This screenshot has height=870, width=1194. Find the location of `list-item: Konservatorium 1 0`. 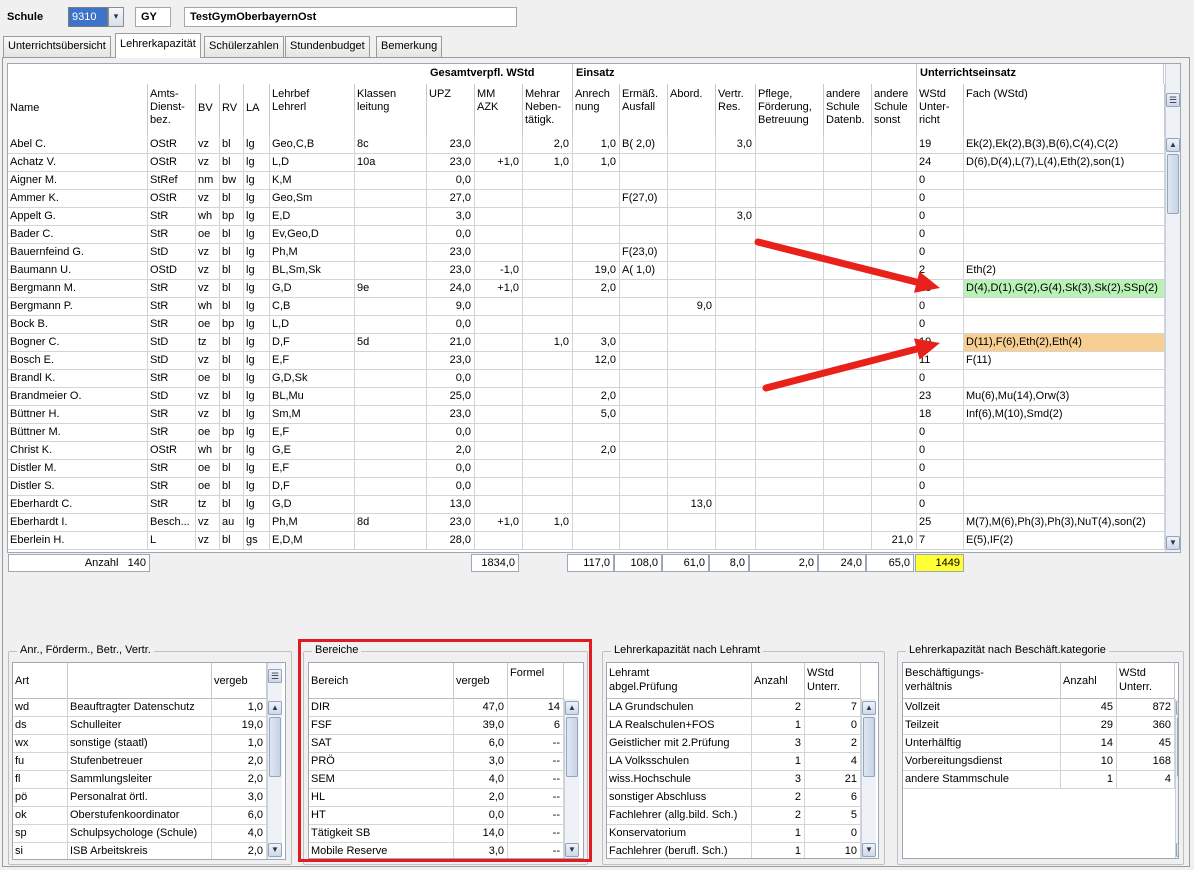

list-item: Konservatorium 1 0 is located at coordinates (742, 834).